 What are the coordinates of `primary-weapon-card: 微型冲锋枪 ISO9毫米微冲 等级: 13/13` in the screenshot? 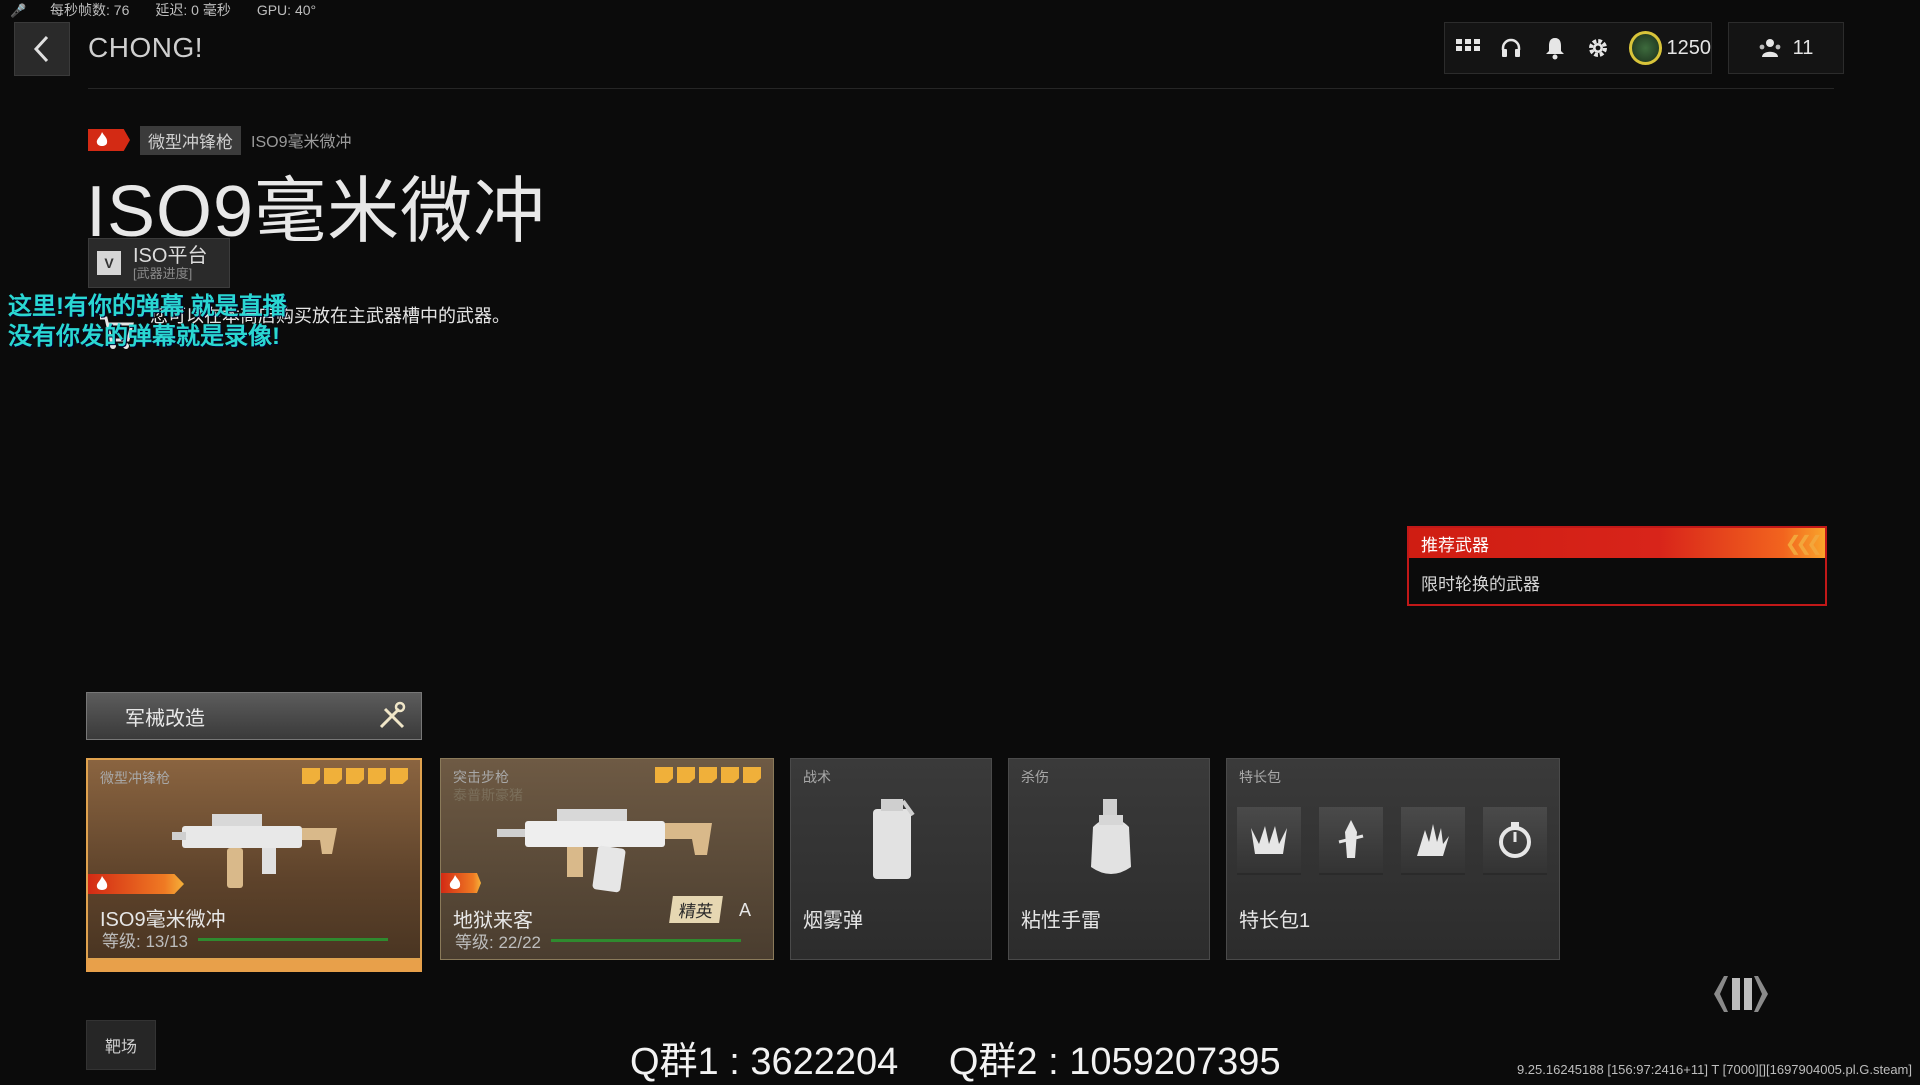 It's located at (254, 865).